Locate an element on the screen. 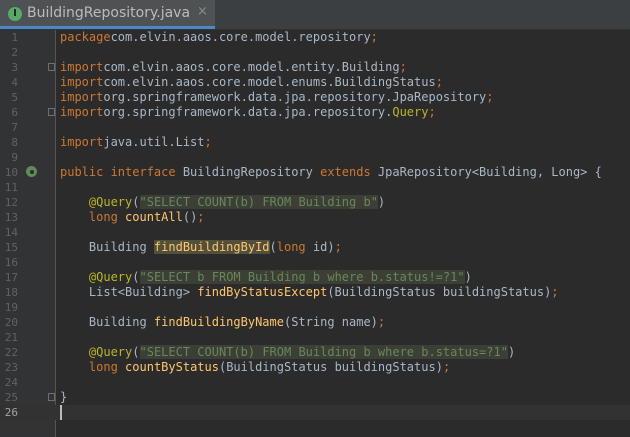 This screenshot has width=630, height=437. code-text: } is located at coordinates (63, 397).